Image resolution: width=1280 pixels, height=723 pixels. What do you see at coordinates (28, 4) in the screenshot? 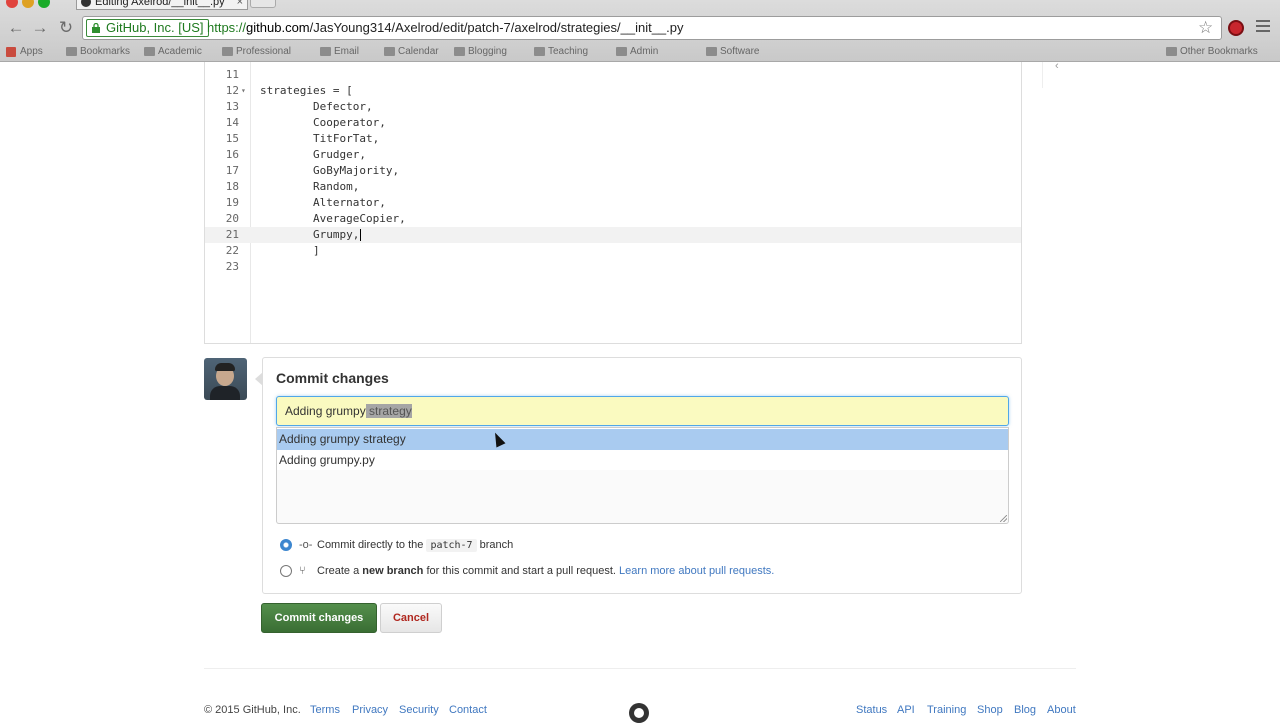
I see `minimize-window-button` at bounding box center [28, 4].